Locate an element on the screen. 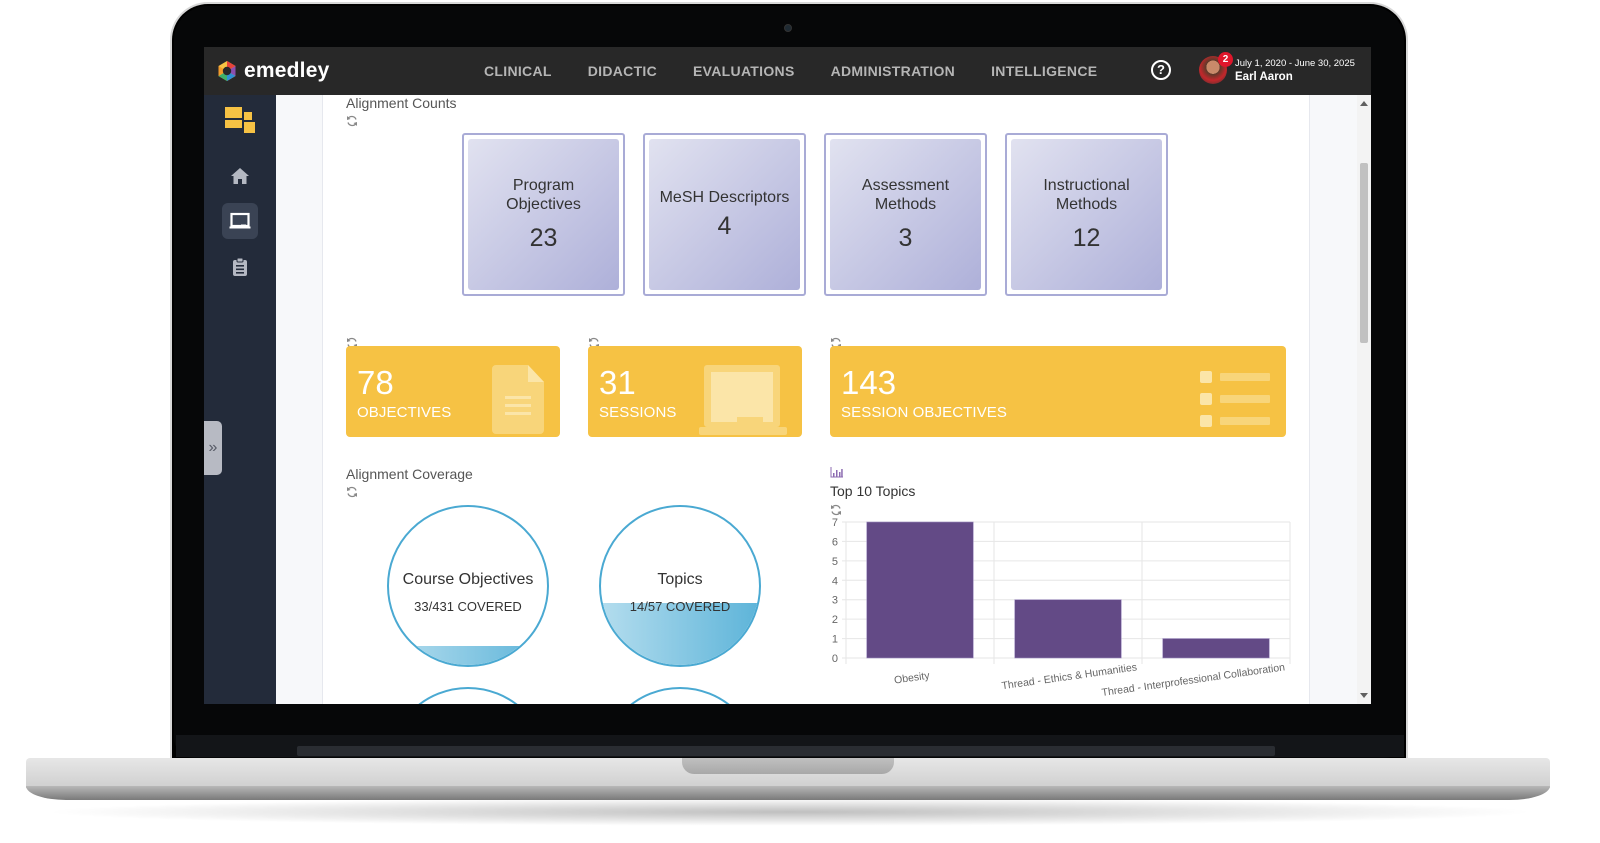 This screenshot has width=1600, height=843. nav-clinical: CLINICAL is located at coordinates (518, 71).